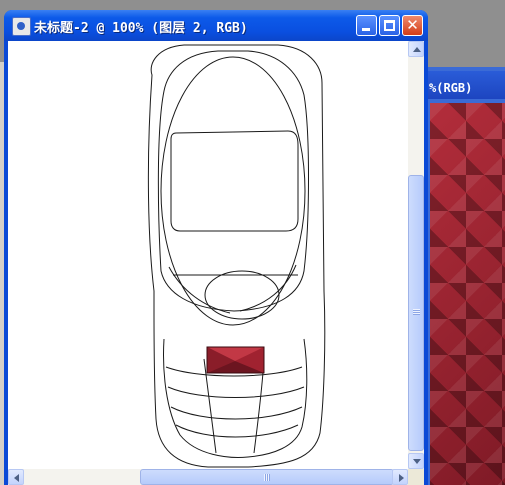  I want to click on horizontal-scroll-thumb, so click(267, 477).